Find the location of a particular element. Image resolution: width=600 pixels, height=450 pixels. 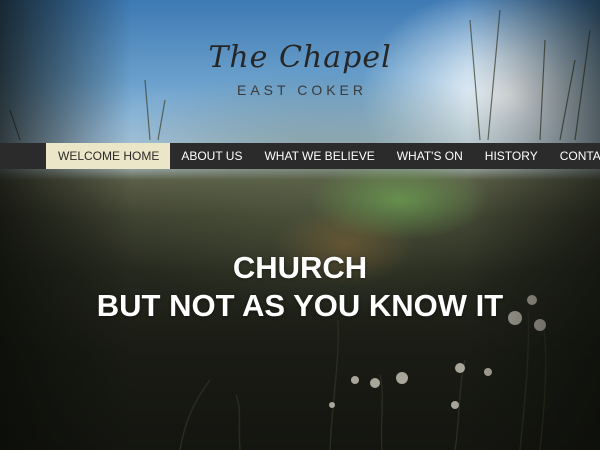

site-logo: The Chapel EAST COKER is located at coordinates (300, 69).